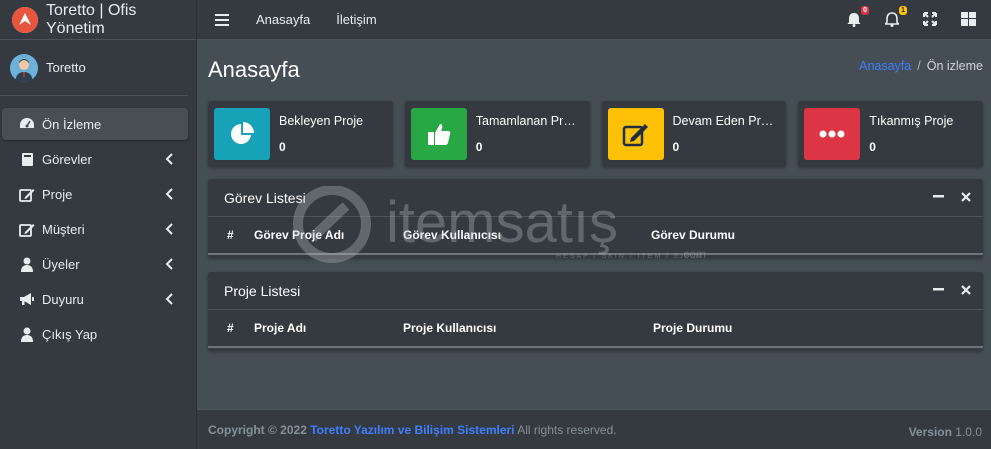 Image resolution: width=991 pixels, height=449 pixels. Describe the element at coordinates (265, 197) in the screenshot. I see `card-title: Görev Listesi` at that location.